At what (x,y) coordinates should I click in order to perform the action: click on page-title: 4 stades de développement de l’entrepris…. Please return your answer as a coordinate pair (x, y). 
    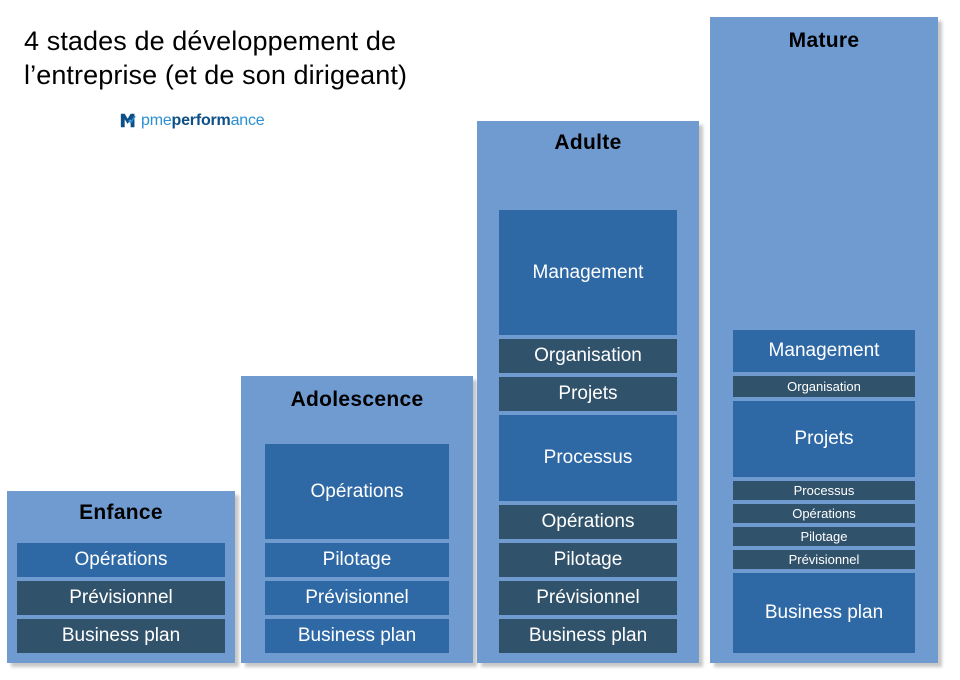
    Looking at the image, I should click on (216, 58).